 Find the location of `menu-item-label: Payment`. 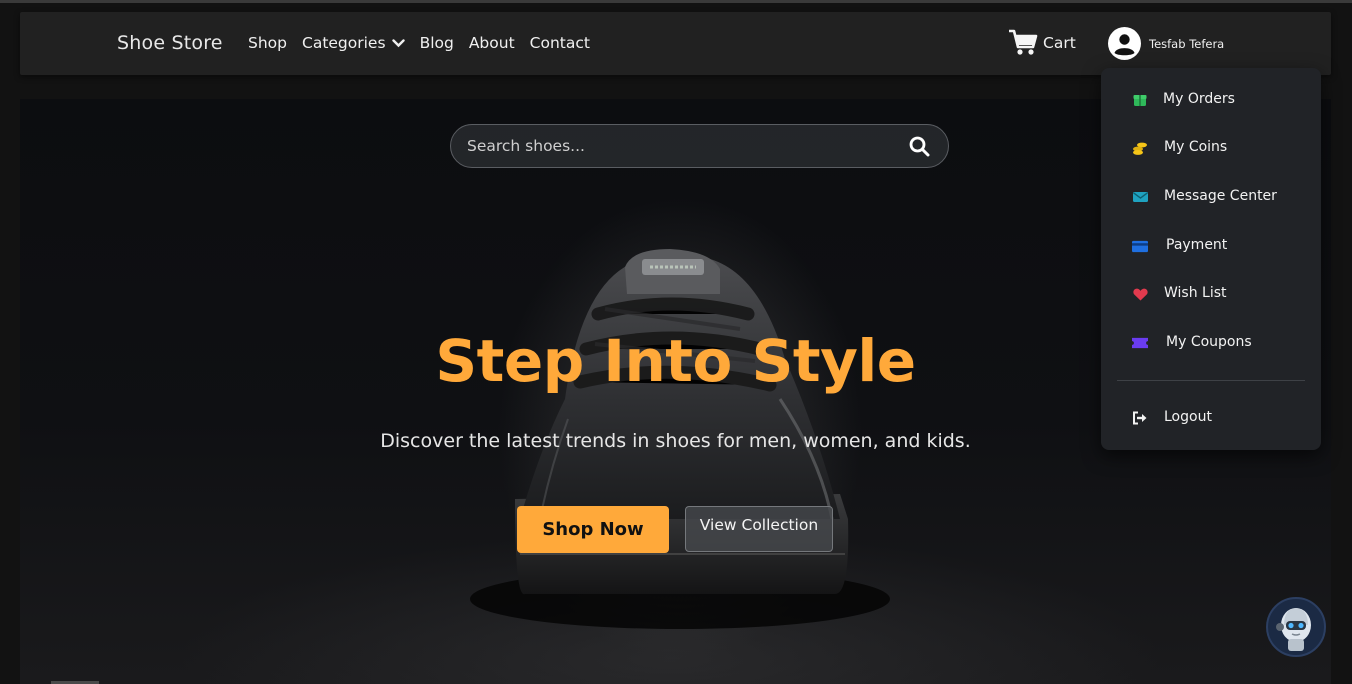

menu-item-label: Payment is located at coordinates (1197, 245).